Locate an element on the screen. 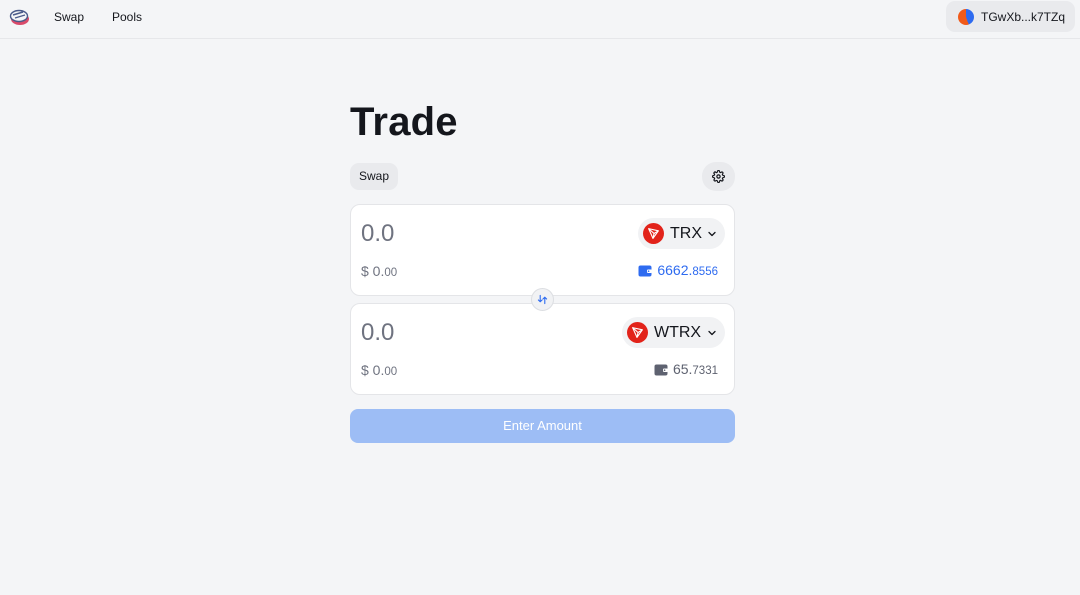  from-balance: 6662.8556 is located at coordinates (678, 270).